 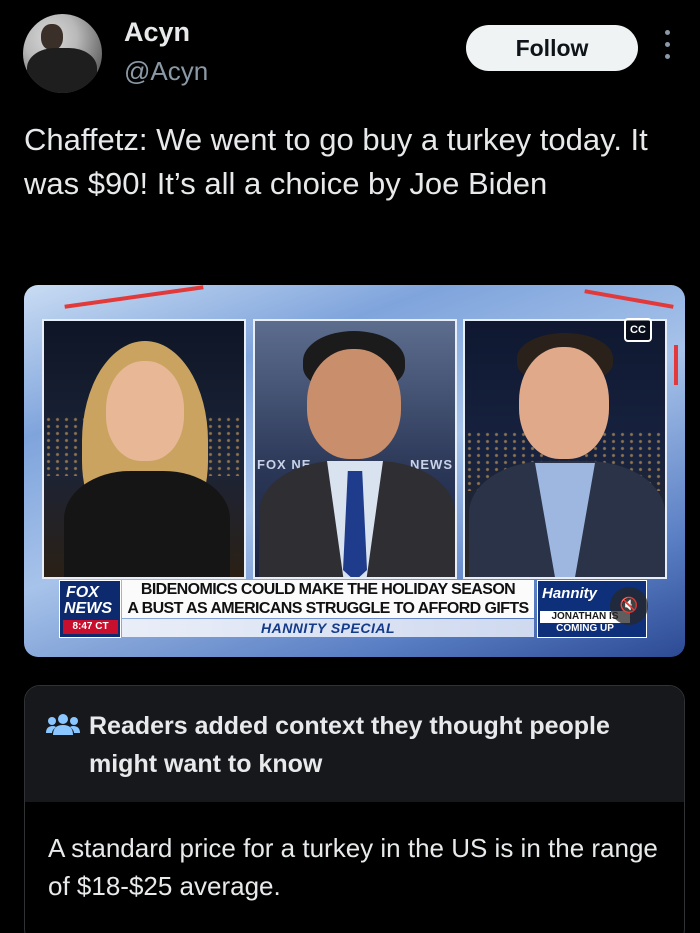 I want to click on coming-up-label: COMING UP, so click(x=585, y=629).